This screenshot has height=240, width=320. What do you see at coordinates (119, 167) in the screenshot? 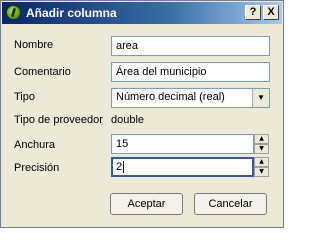
I see `precision-value: 2` at bounding box center [119, 167].